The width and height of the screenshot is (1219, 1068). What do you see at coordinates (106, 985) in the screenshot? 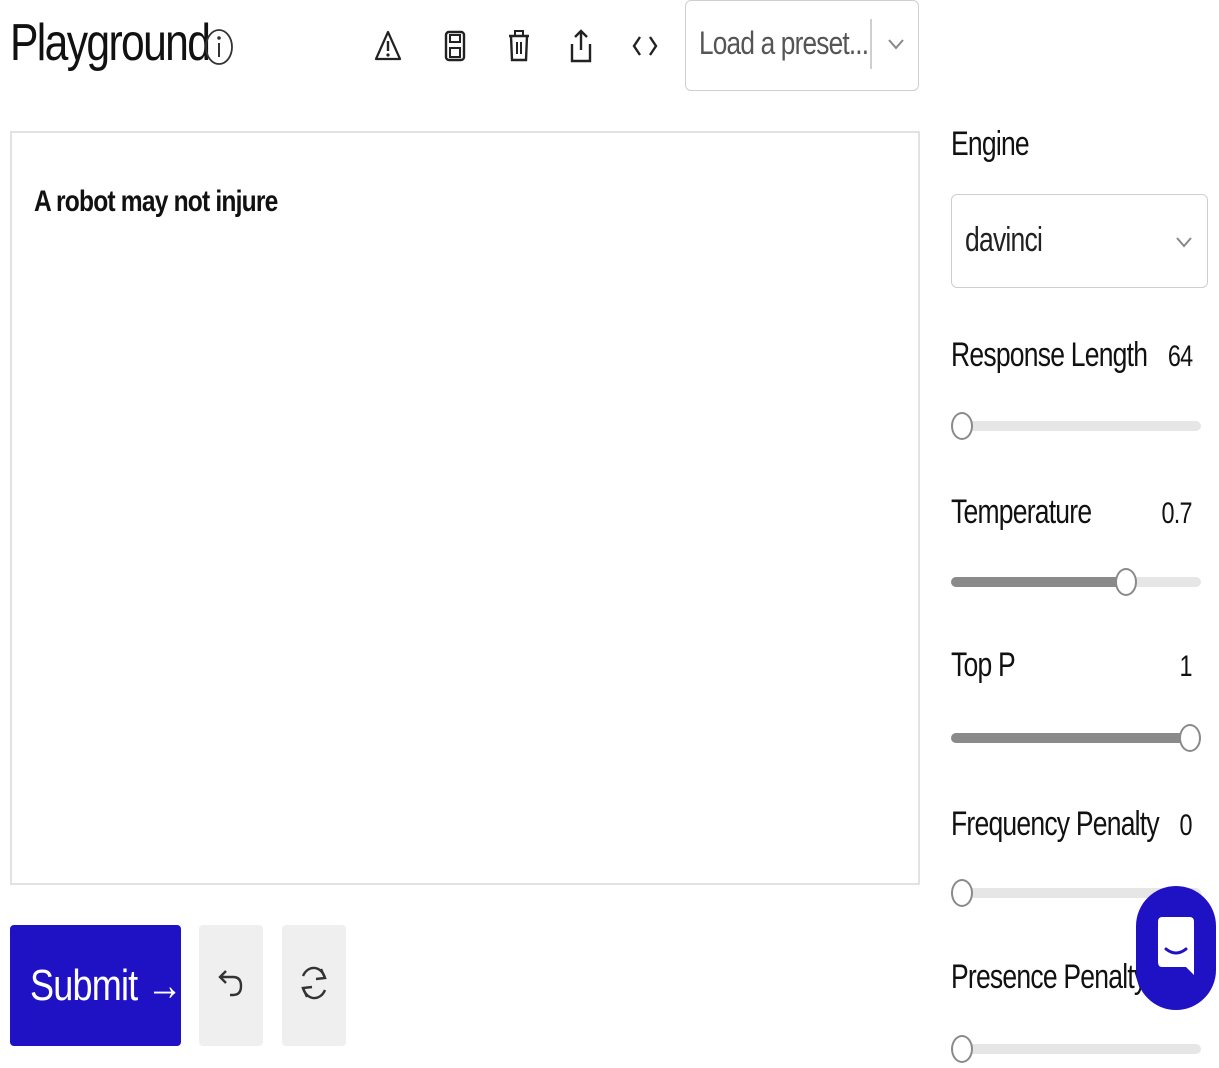
I see `submit-label: Submit →` at bounding box center [106, 985].